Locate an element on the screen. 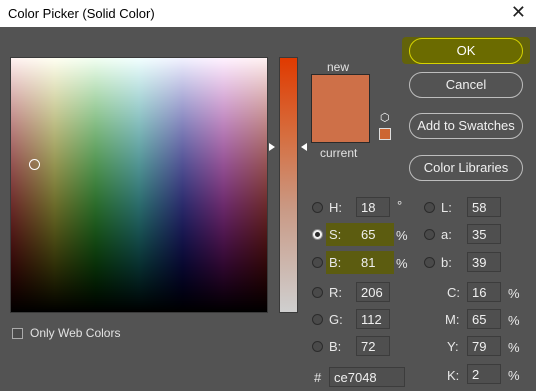  l-label: L: is located at coordinates (446, 207).